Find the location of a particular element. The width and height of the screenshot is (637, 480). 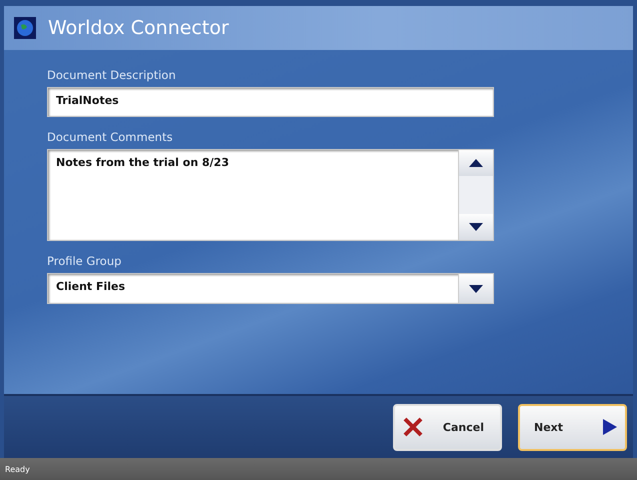

field-label: Document Description is located at coordinates (112, 75).